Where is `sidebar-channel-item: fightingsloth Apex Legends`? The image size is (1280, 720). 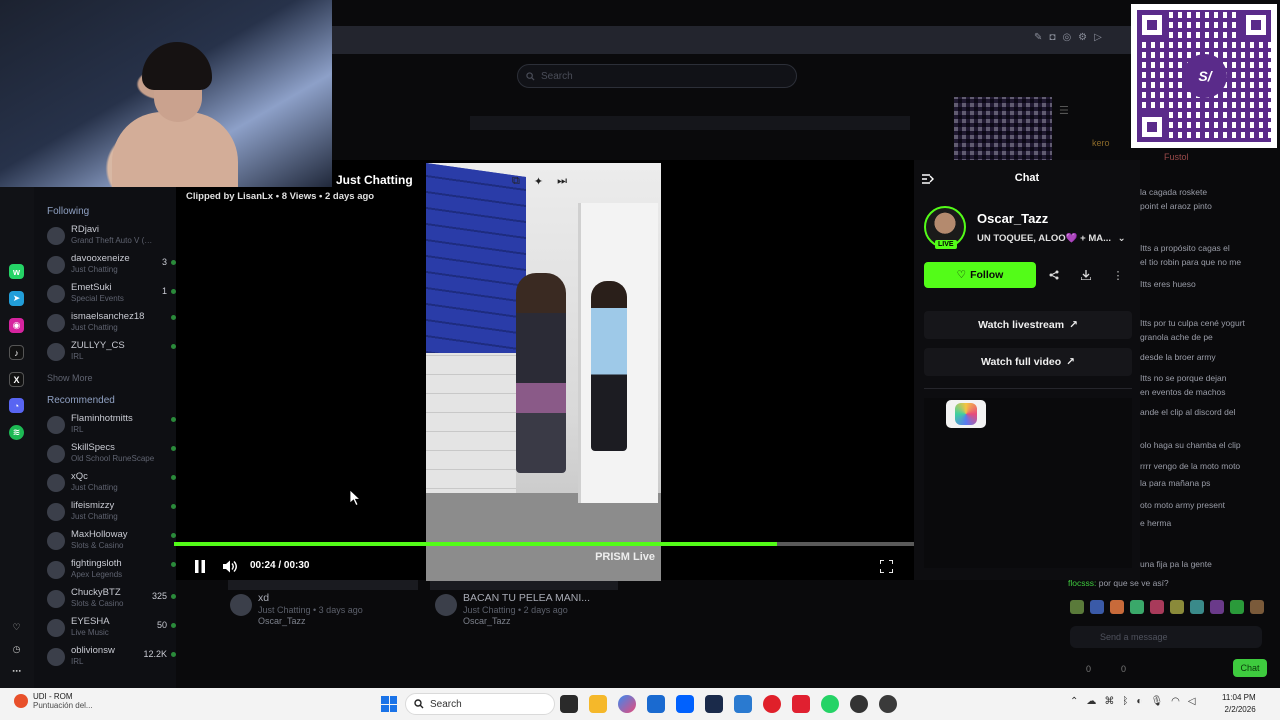 sidebar-channel-item: fightingsloth Apex Legends is located at coordinates (111, 572).